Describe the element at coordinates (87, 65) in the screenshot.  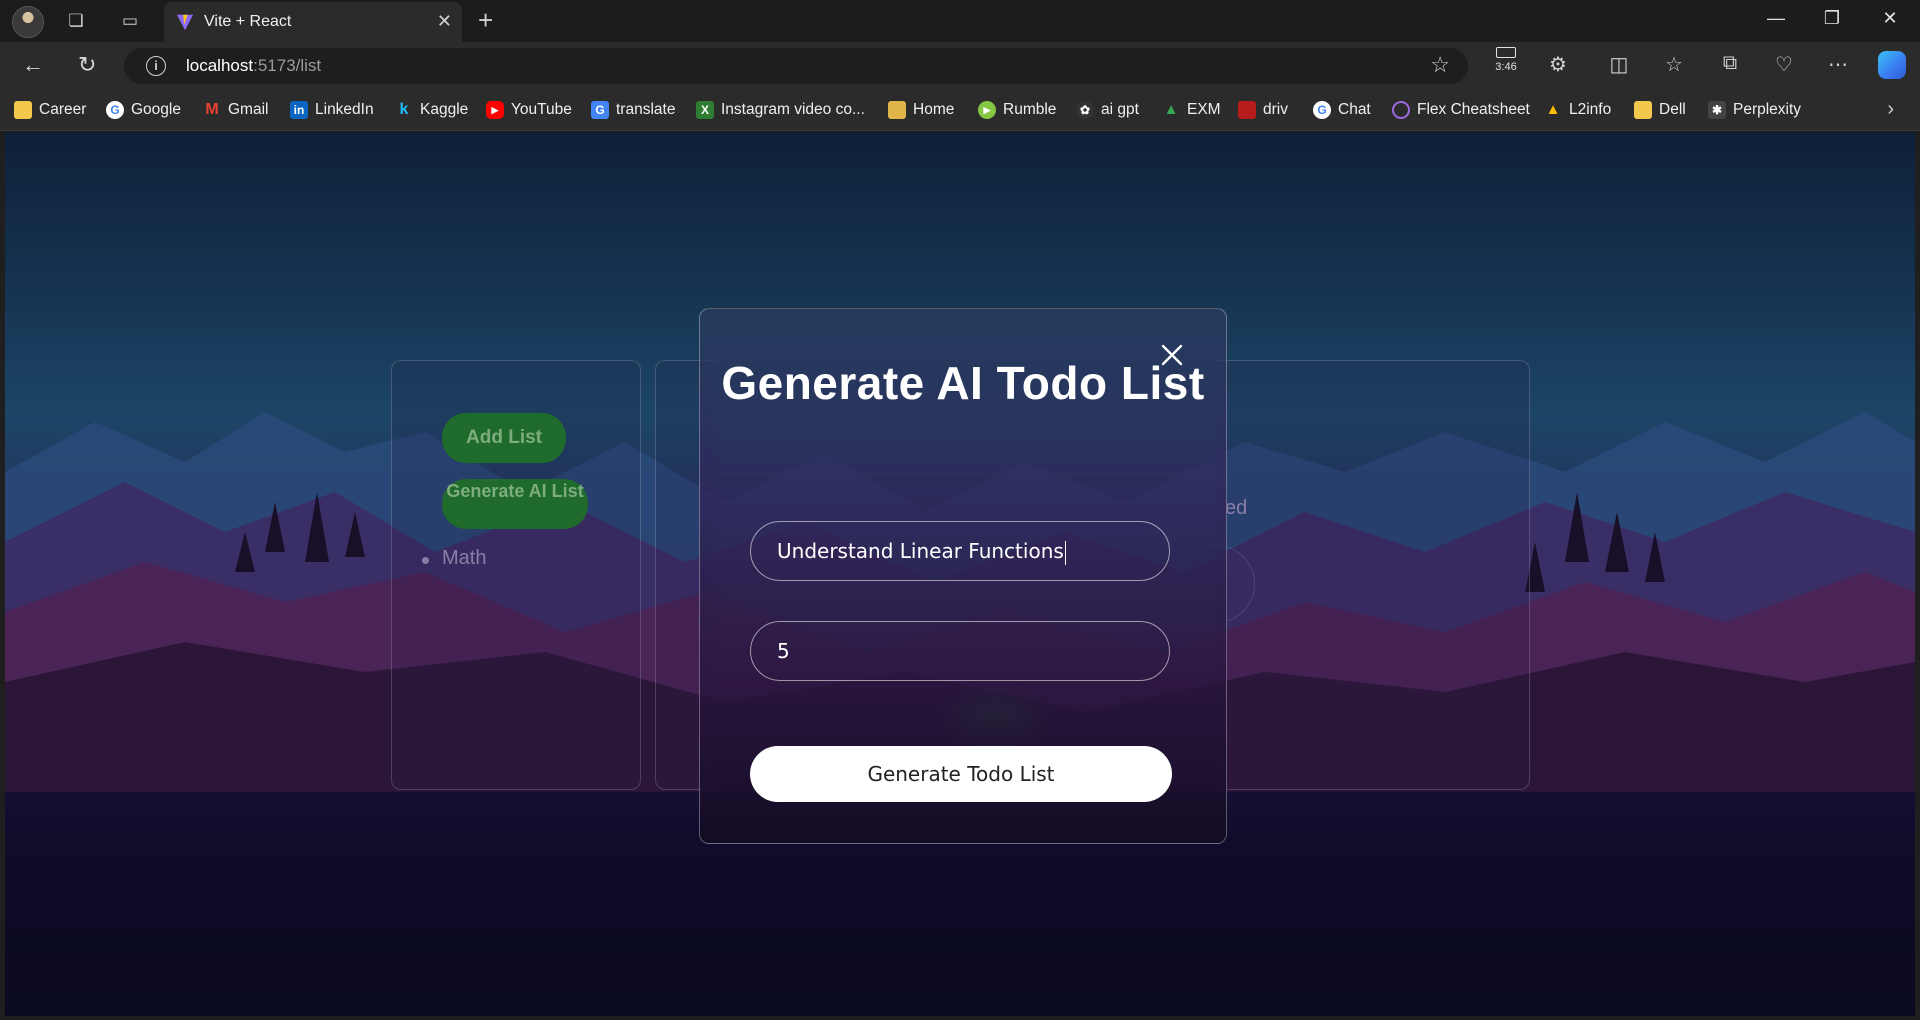
I see `refresh-icon: ↻` at that location.